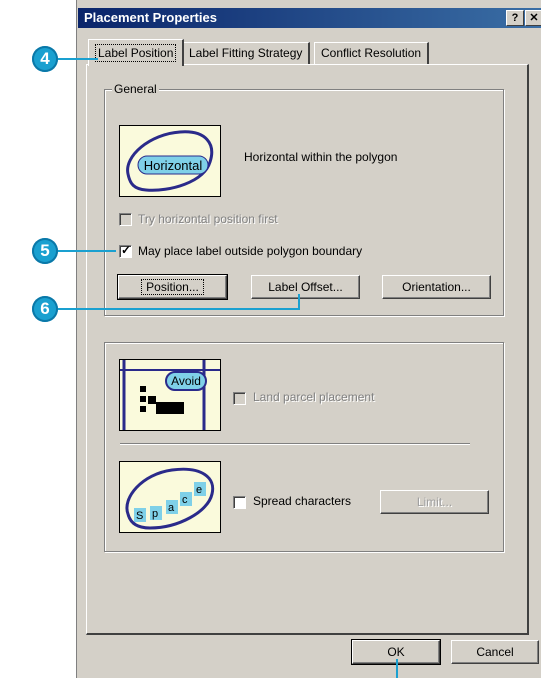 The width and height of the screenshot is (541, 678). What do you see at coordinates (178, 309) in the screenshot?
I see `callout-6-leader` at bounding box center [178, 309].